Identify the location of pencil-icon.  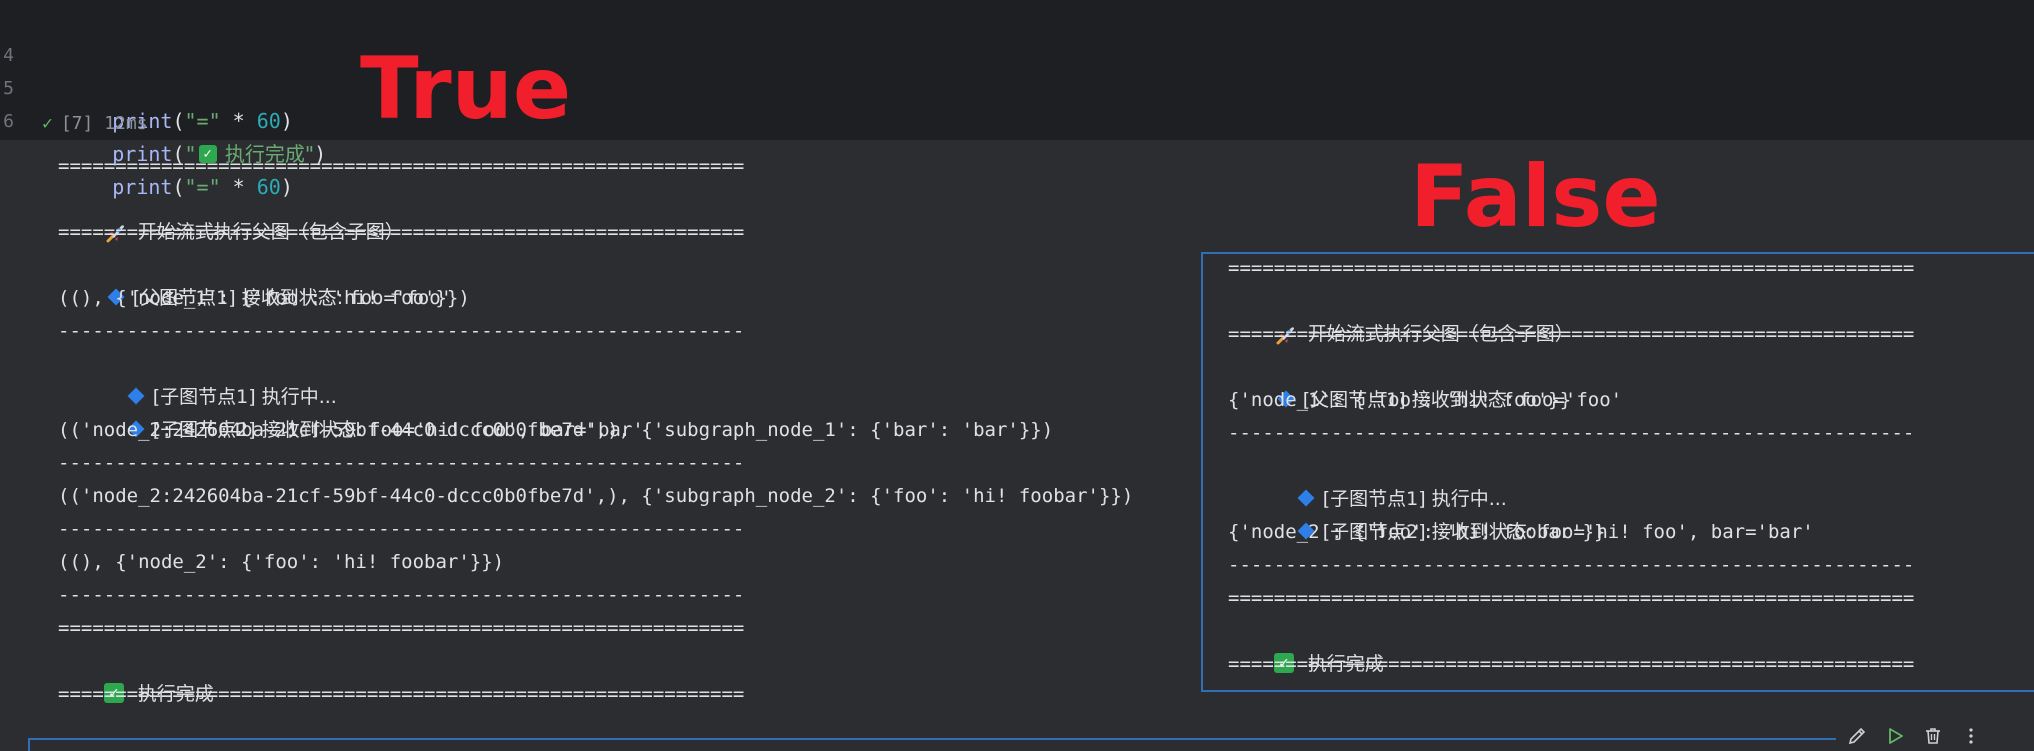
(1857, 736).